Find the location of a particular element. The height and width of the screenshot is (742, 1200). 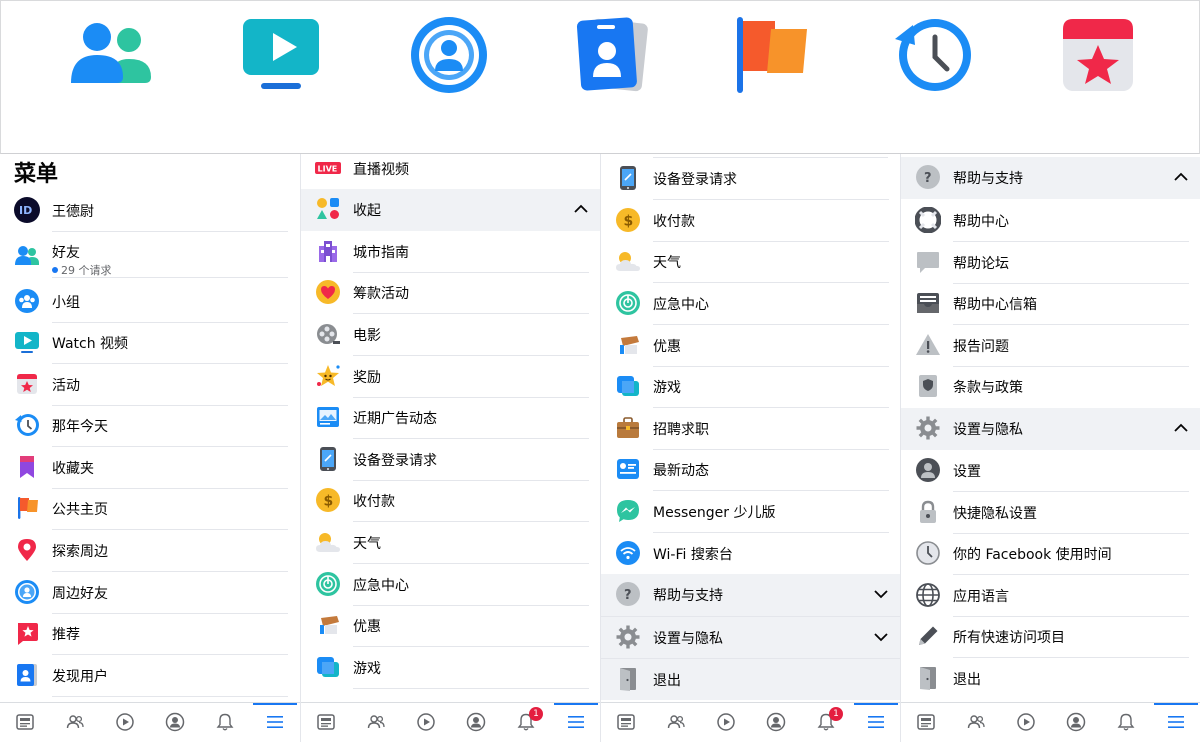

watch-tab-icon is located at coordinates (125, 722).